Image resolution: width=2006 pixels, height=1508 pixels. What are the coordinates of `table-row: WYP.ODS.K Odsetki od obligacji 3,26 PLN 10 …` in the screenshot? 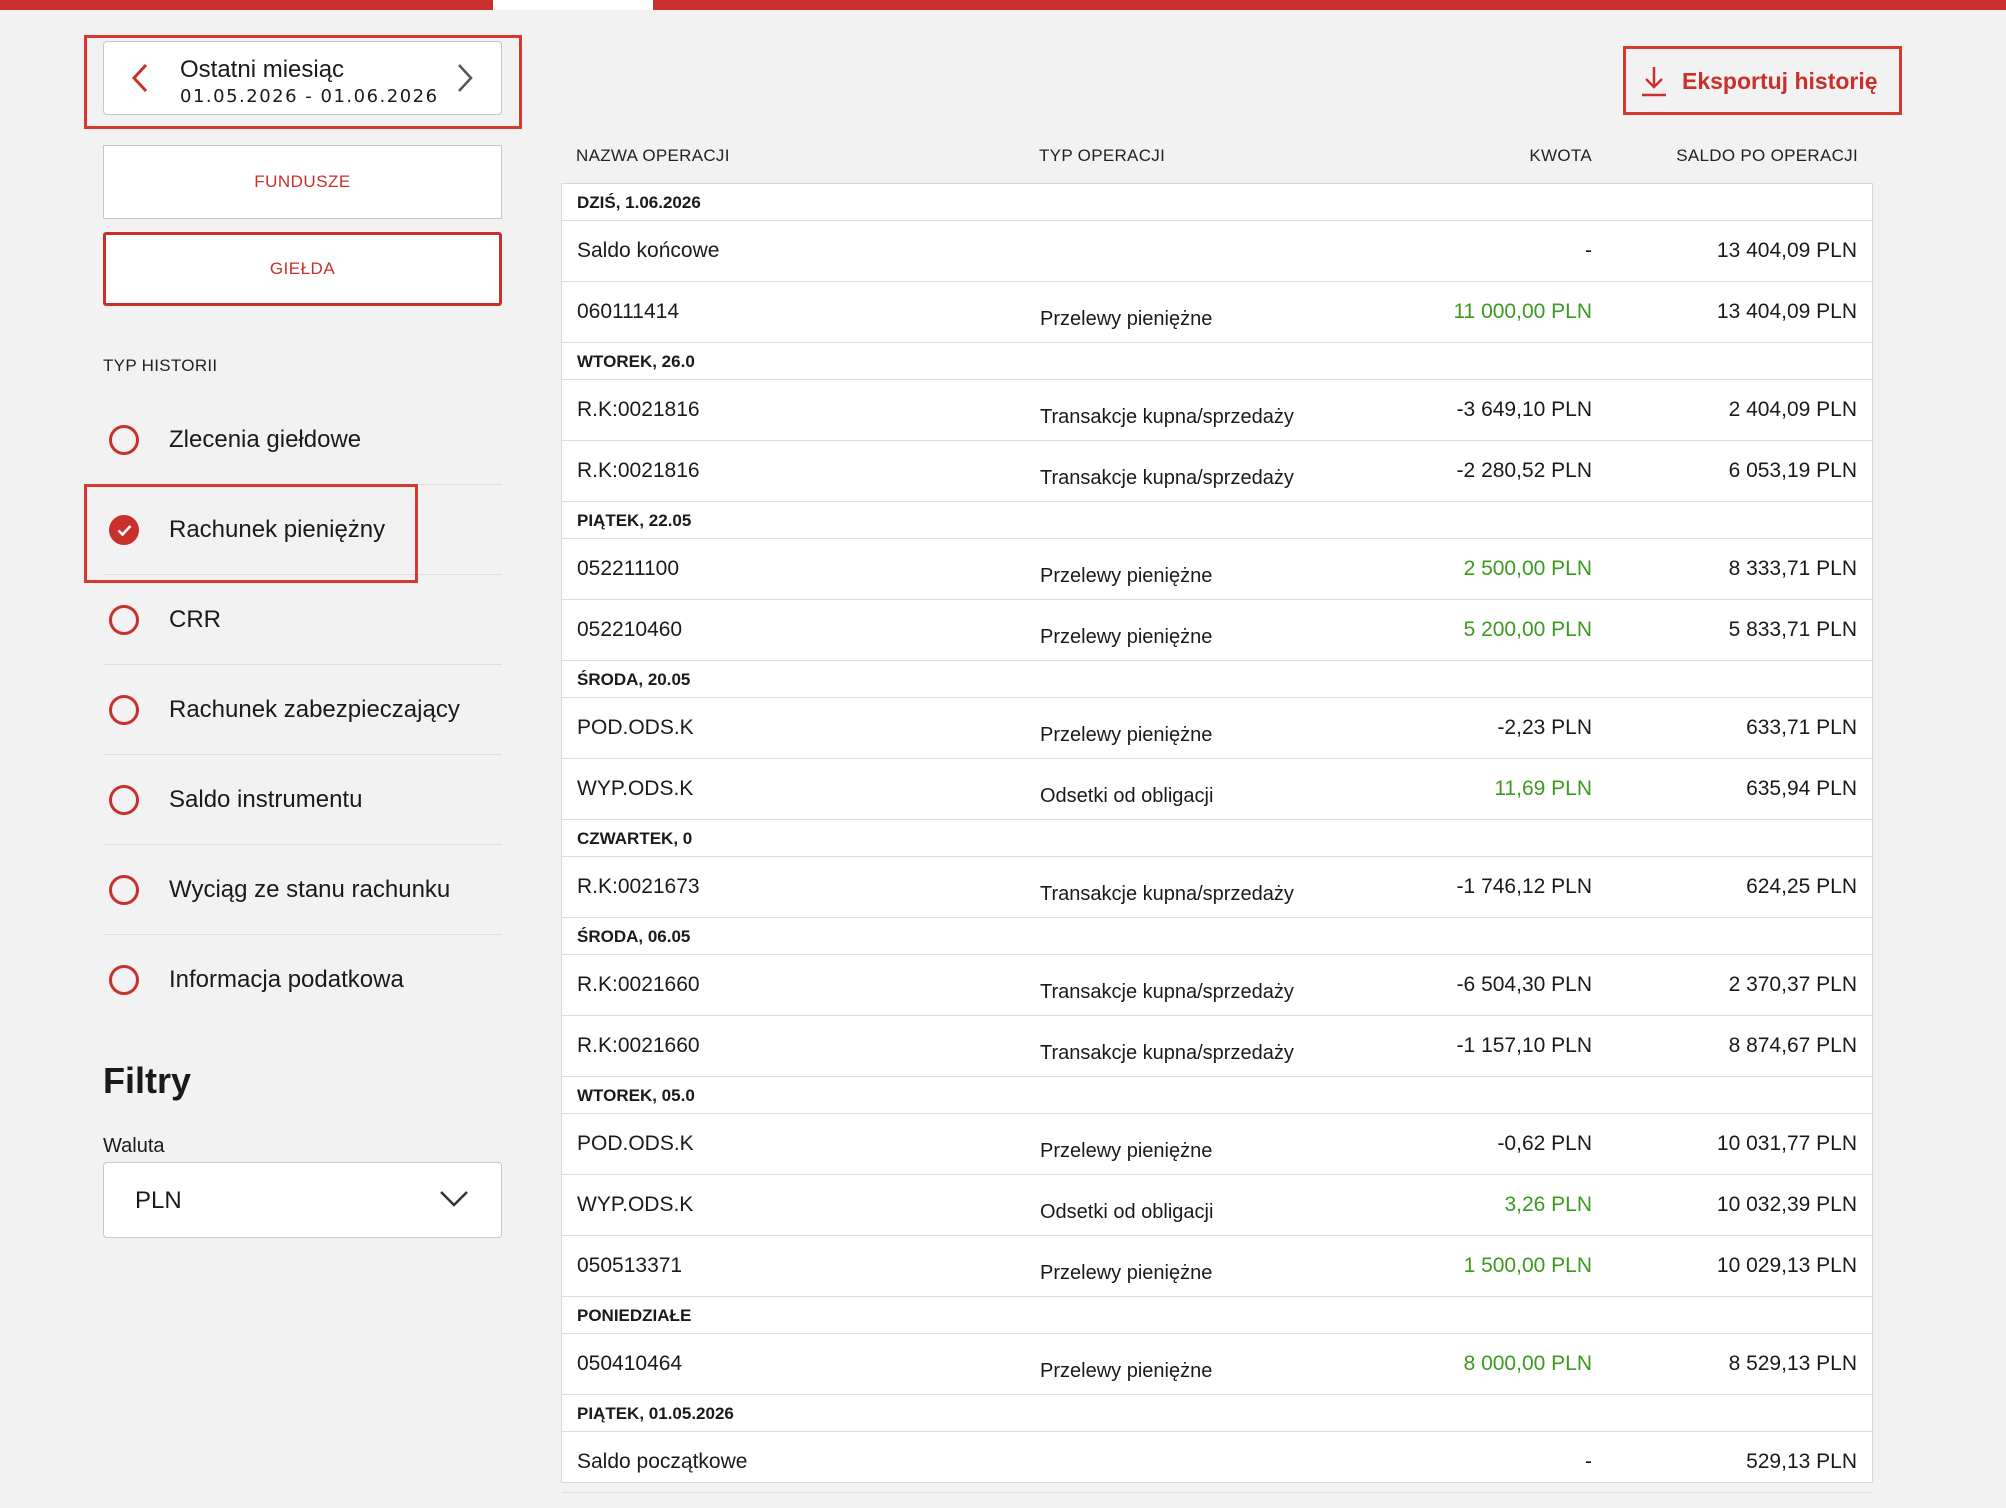 It's located at (1217, 1205).